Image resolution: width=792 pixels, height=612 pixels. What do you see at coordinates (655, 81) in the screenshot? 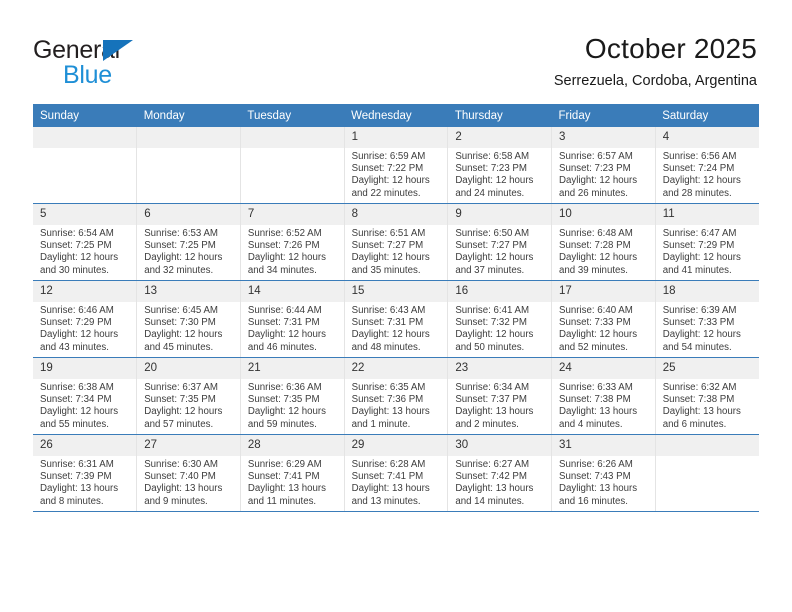
I see `location-subtitle: Serrezuela, Cordoba, Argentina` at bounding box center [655, 81].